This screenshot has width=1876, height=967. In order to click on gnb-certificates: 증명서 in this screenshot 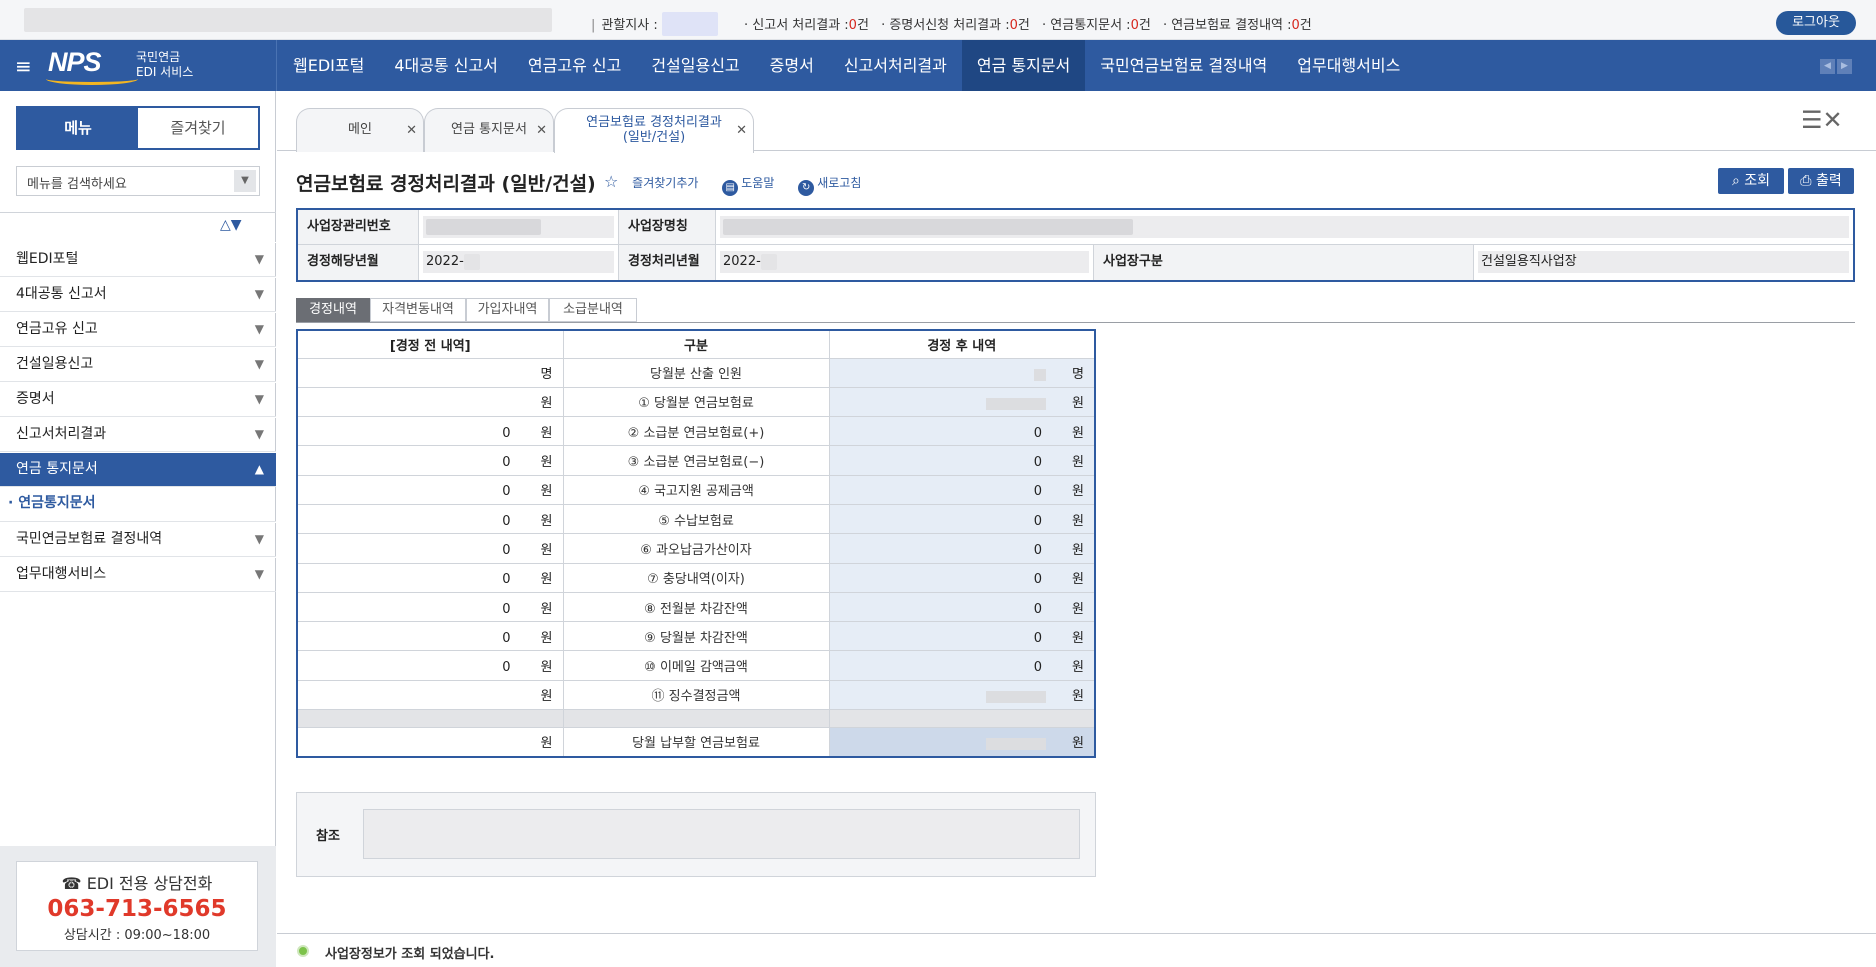, I will do `click(792, 65)`.